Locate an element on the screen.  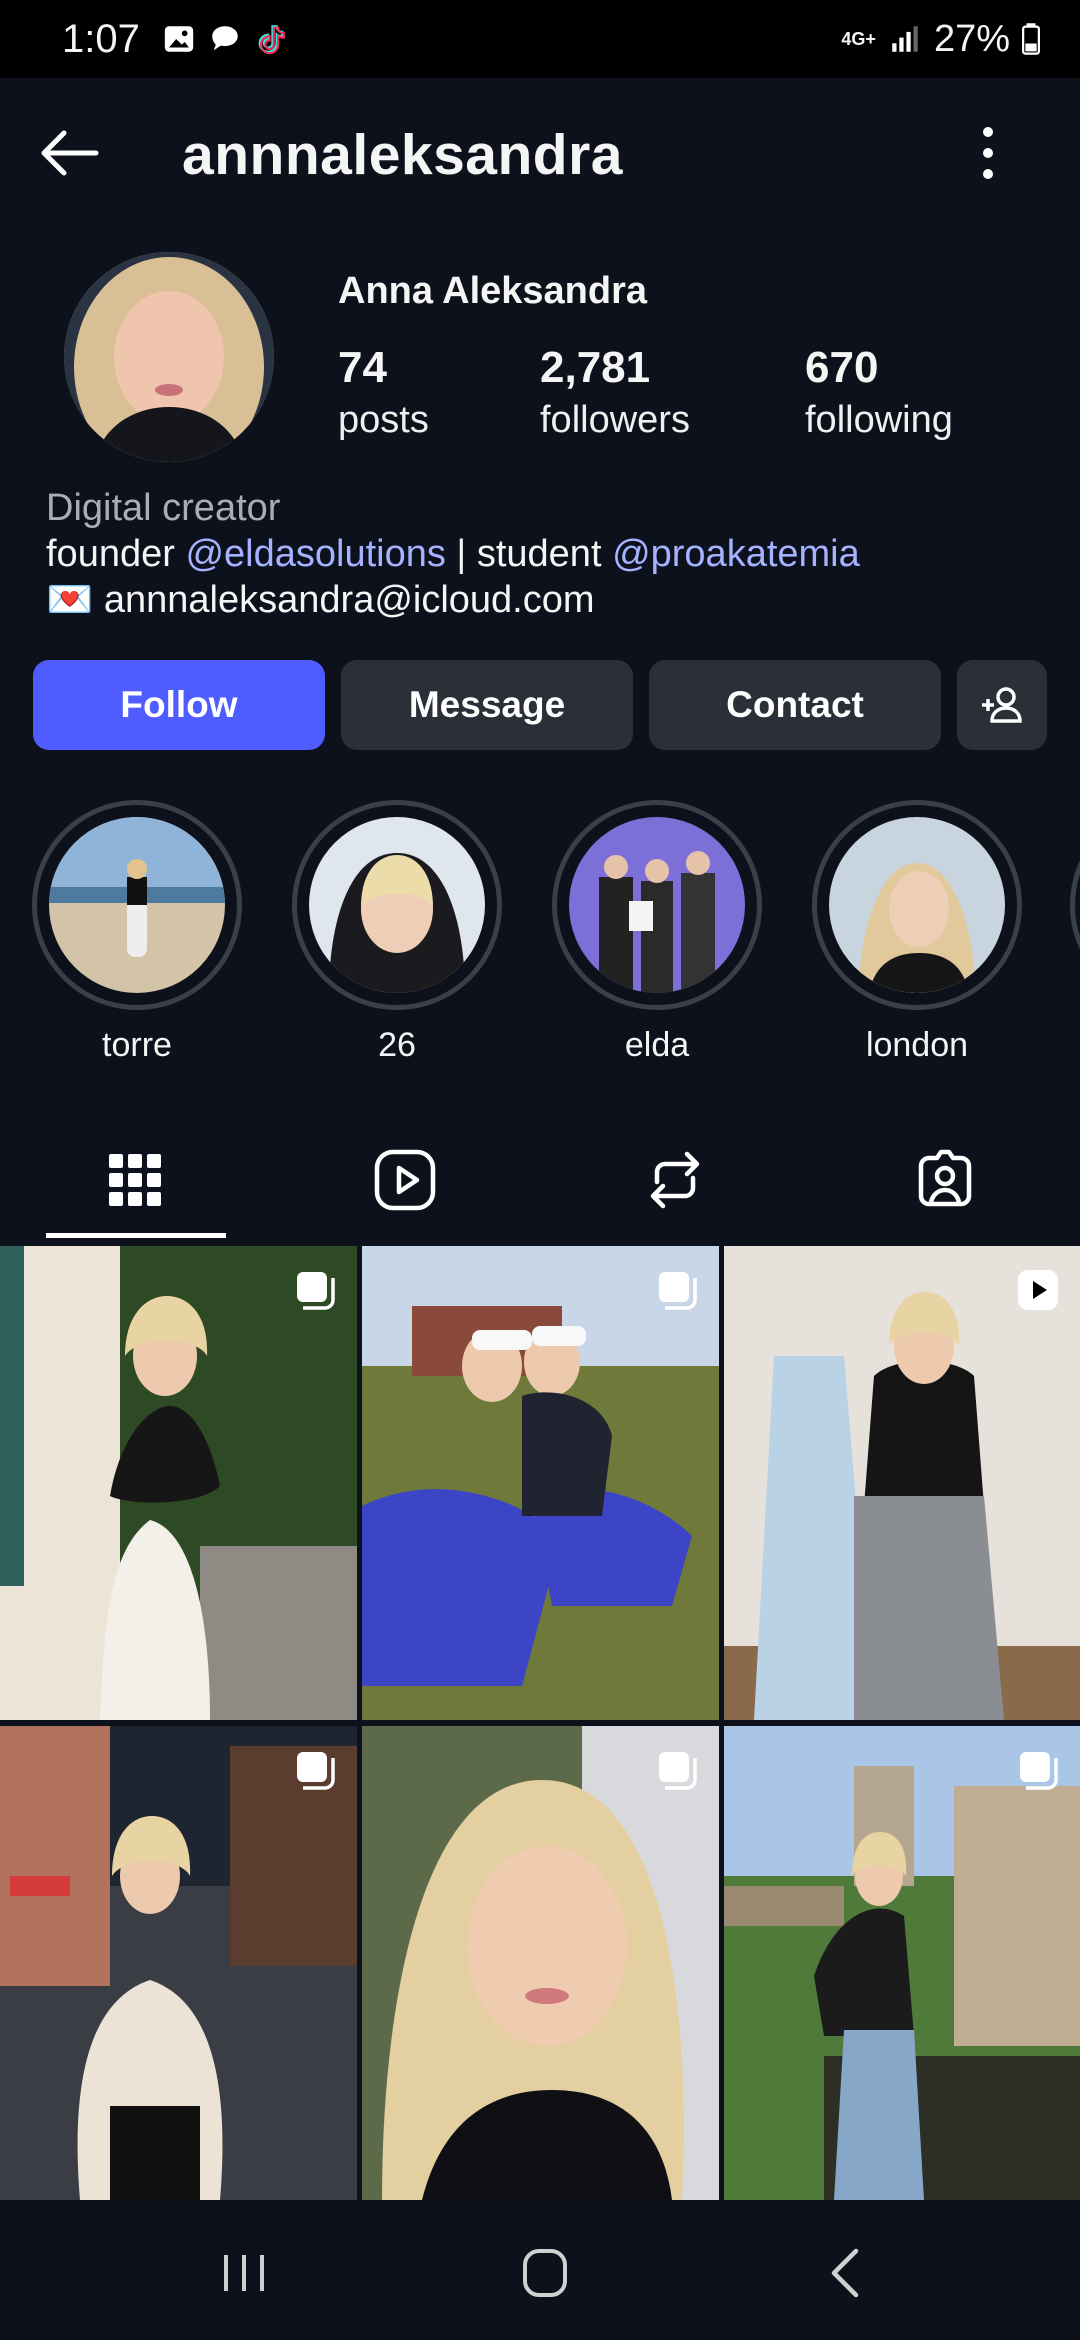
tab-reposts is located at coordinates (675, 1180).